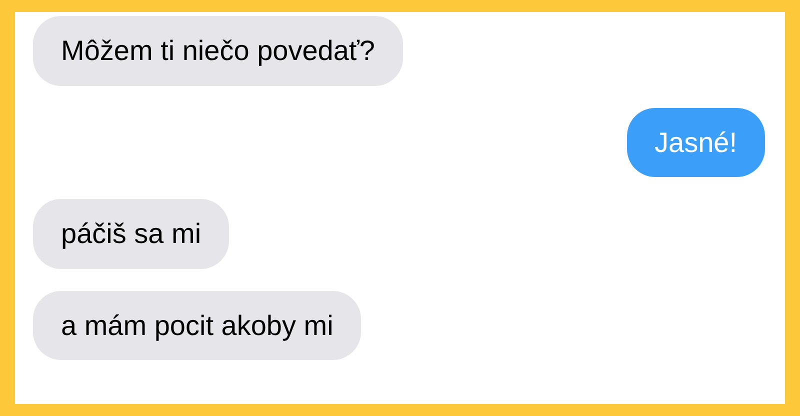 The height and width of the screenshot is (416, 800). Describe the element at coordinates (197, 325) in the screenshot. I see `received-message-bubble: a mám pocit akoby mi` at that location.